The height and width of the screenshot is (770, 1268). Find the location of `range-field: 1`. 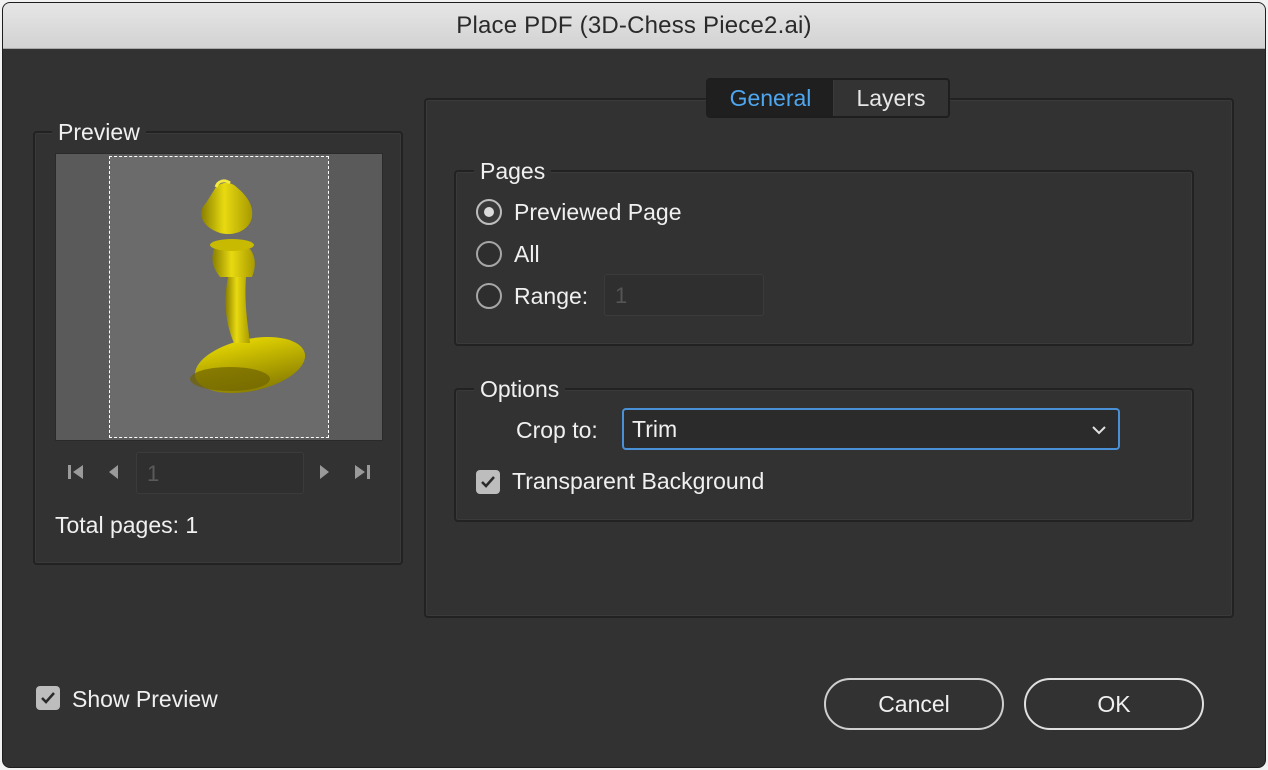

range-field: 1 is located at coordinates (684, 295).